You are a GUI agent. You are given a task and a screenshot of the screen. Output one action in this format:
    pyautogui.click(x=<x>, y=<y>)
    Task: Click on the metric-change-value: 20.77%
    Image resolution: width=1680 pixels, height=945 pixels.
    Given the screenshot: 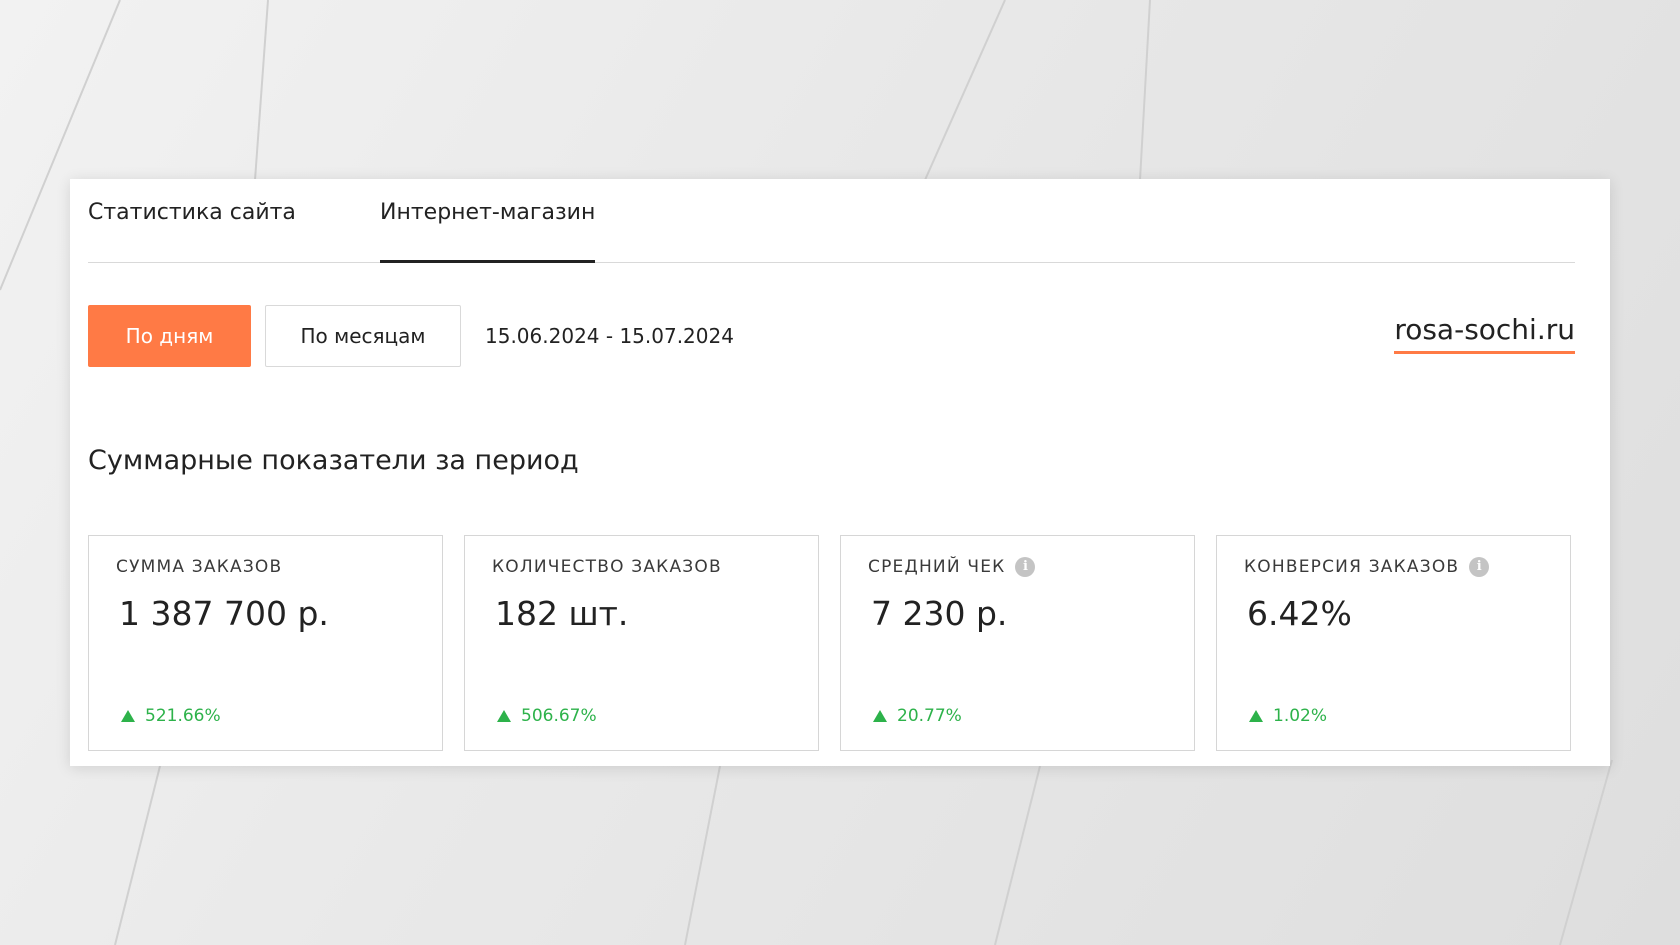 What is the action you would take?
    pyautogui.click(x=929, y=716)
    